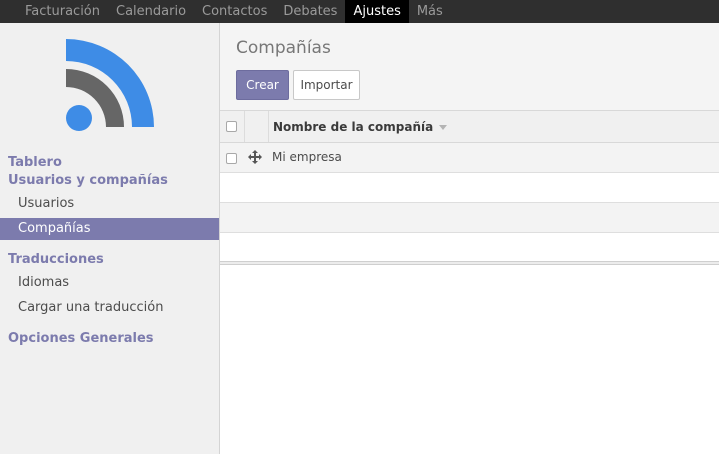 This screenshot has width=719, height=454. Describe the element at coordinates (255, 157) in the screenshot. I see `move-icon` at that location.